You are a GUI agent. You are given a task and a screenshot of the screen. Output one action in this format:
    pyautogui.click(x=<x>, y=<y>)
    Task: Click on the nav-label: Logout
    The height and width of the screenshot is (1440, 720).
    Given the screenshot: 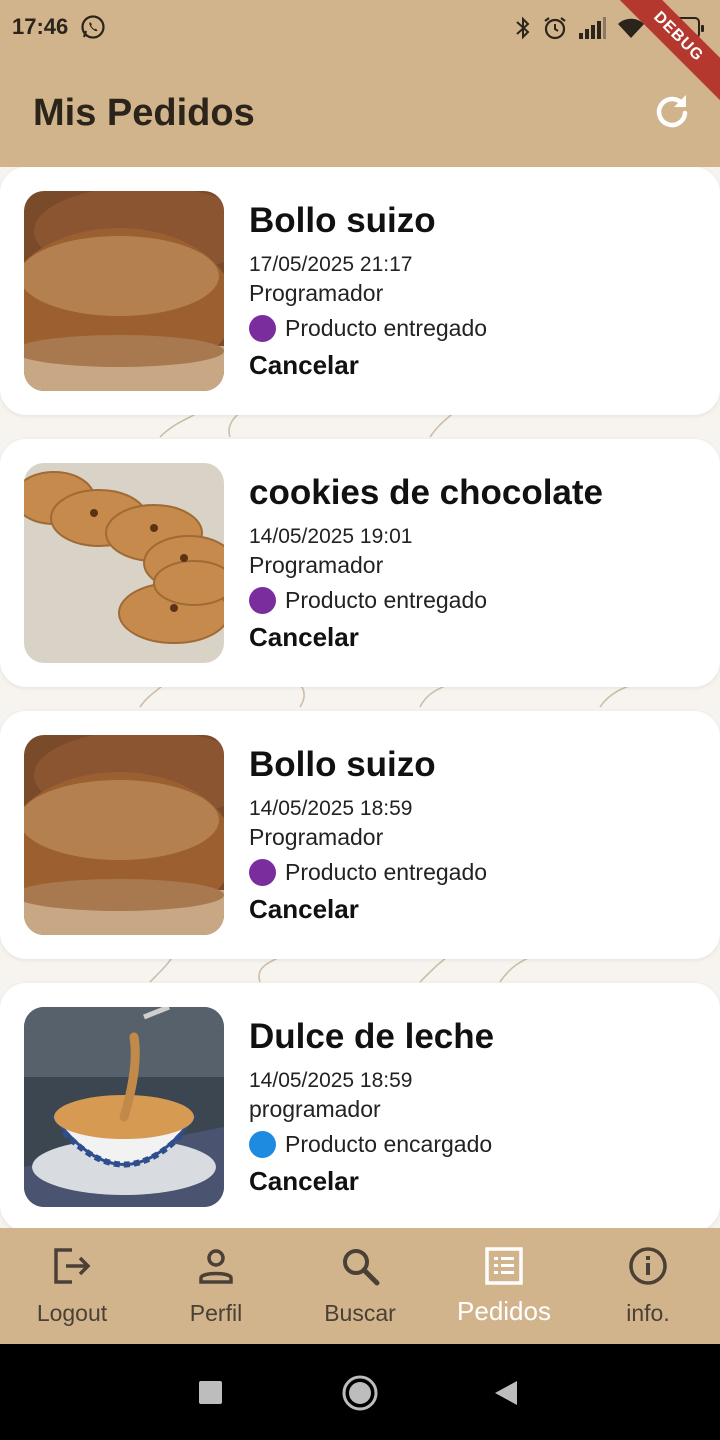 What is the action you would take?
    pyautogui.click(x=72, y=1313)
    